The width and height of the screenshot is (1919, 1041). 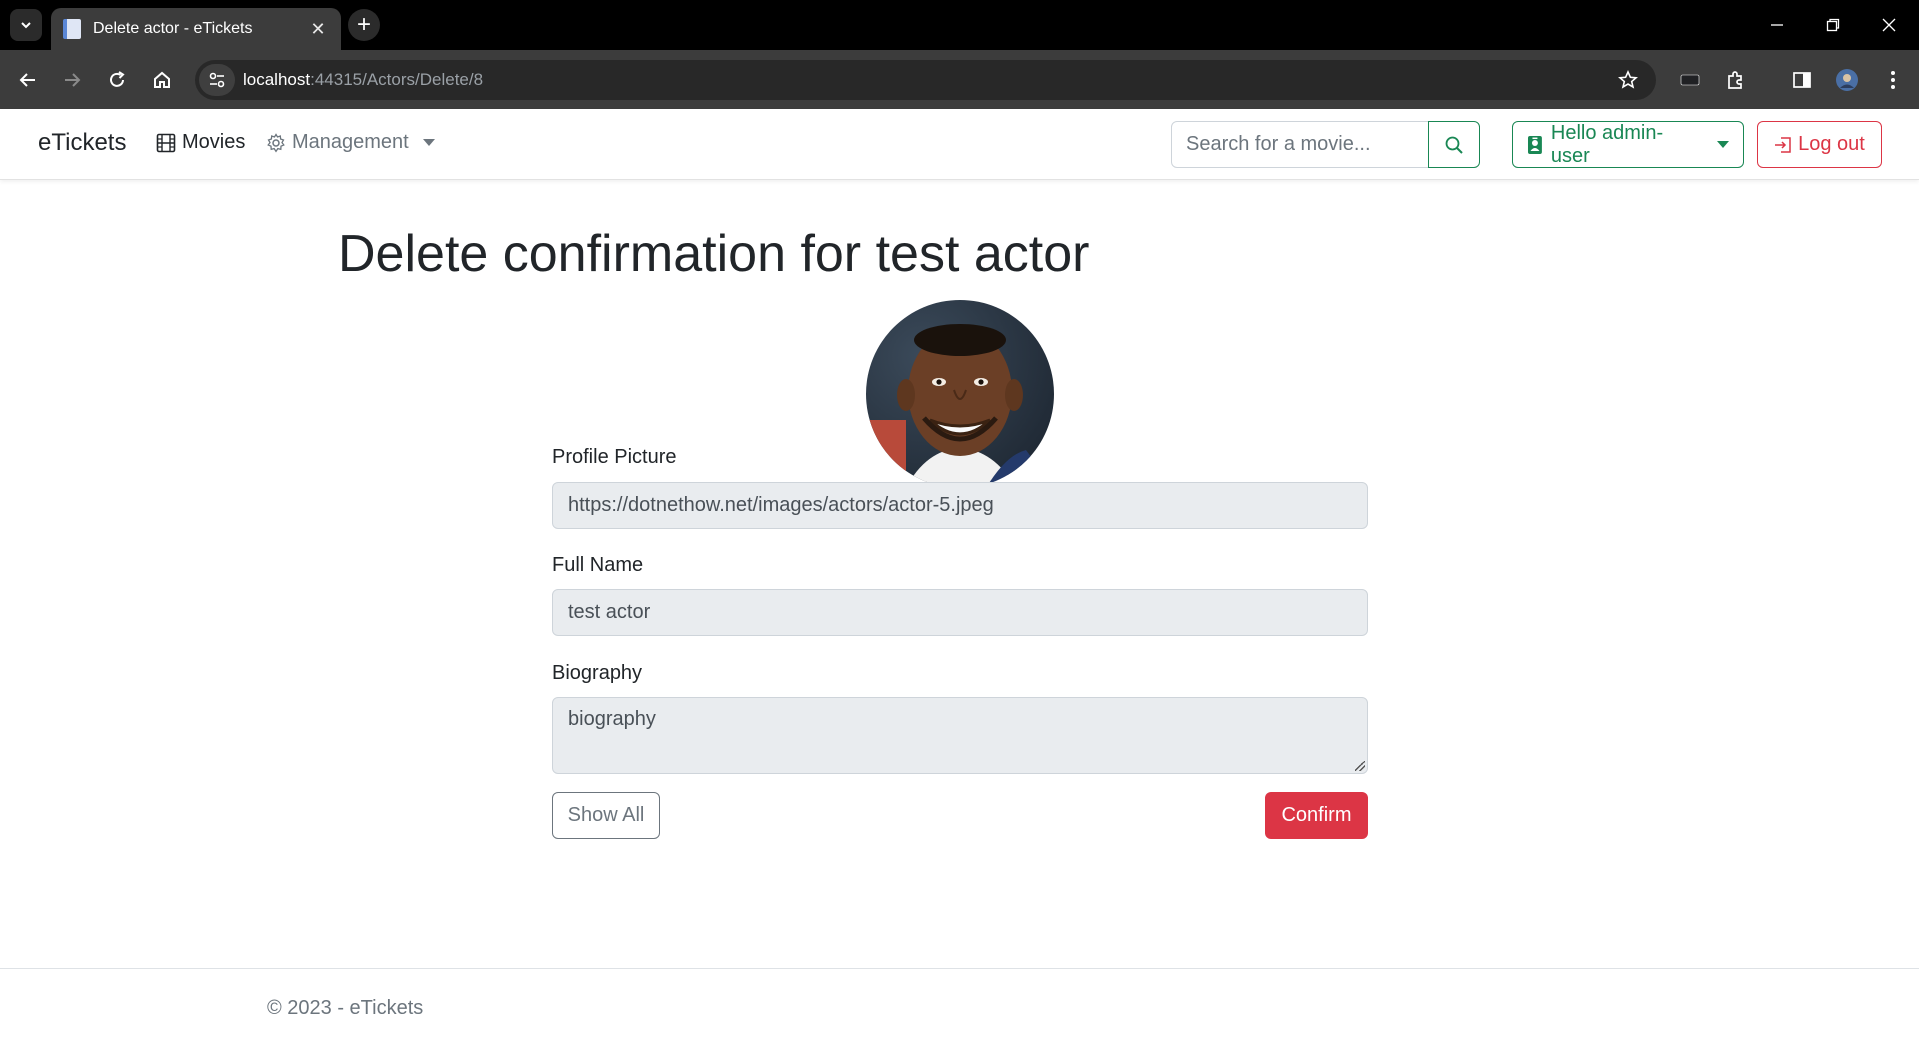 What do you see at coordinates (612, 719) in the screenshot?
I see `biography-text: biography` at bounding box center [612, 719].